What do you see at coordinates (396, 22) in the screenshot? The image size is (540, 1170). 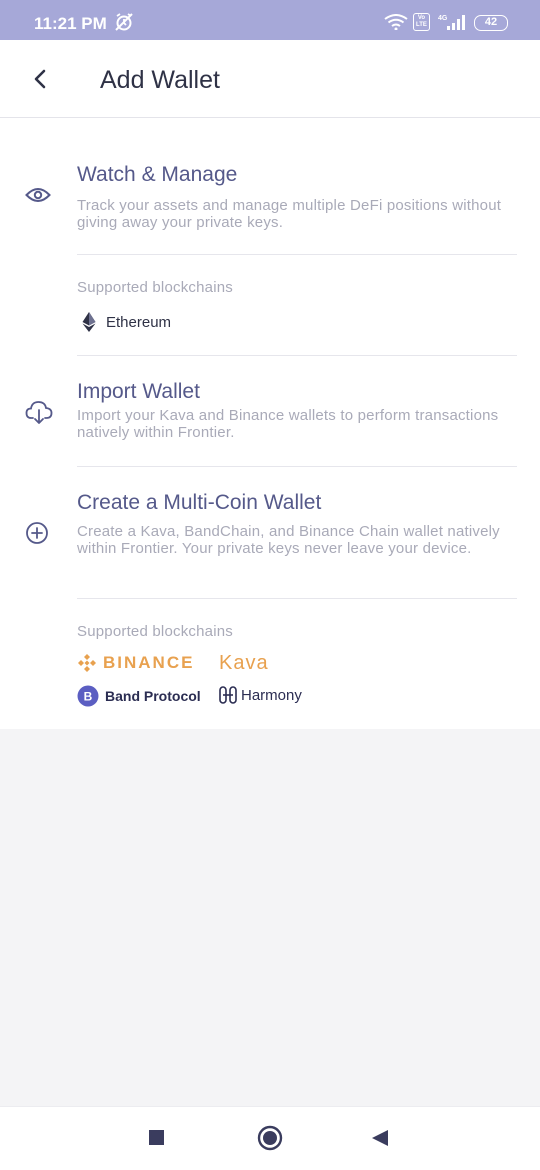 I see `wifi-icon` at bounding box center [396, 22].